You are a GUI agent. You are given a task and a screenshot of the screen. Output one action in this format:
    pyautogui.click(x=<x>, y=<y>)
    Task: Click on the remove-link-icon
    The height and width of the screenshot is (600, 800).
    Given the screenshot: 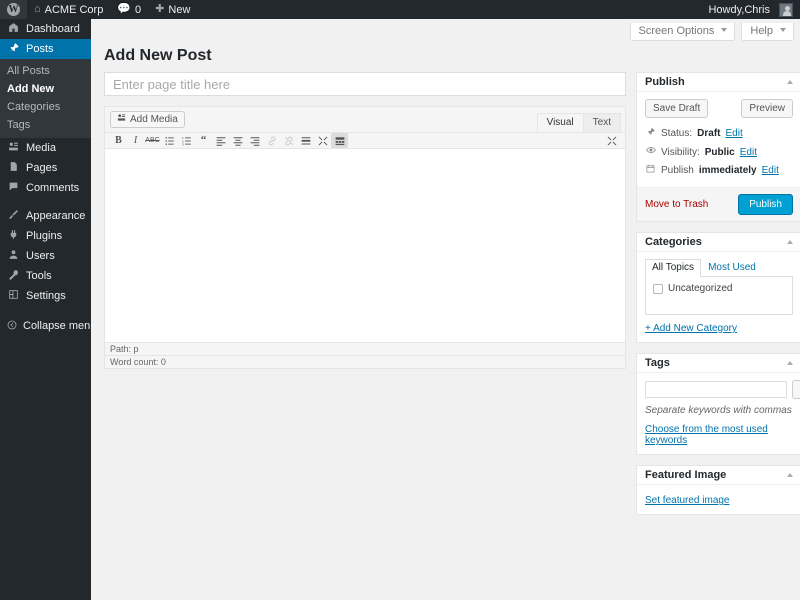 What is the action you would take?
    pyautogui.click(x=288, y=140)
    